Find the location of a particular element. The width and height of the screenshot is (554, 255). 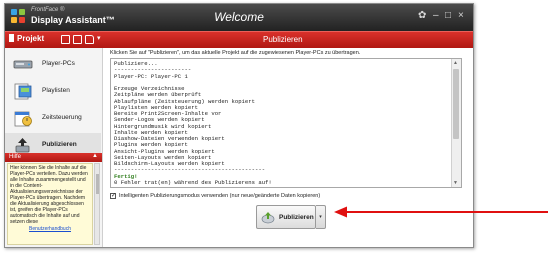

playlist-icon is located at coordinates (23, 91).